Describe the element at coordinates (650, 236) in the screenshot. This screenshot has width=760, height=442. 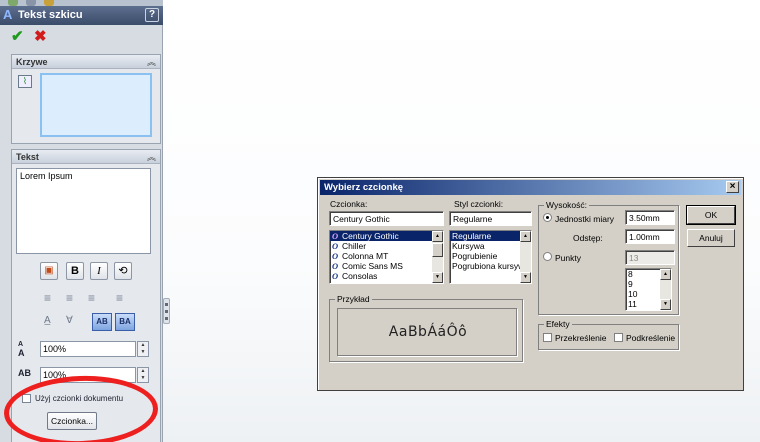
I see `spacing-input: 1.00mm` at that location.